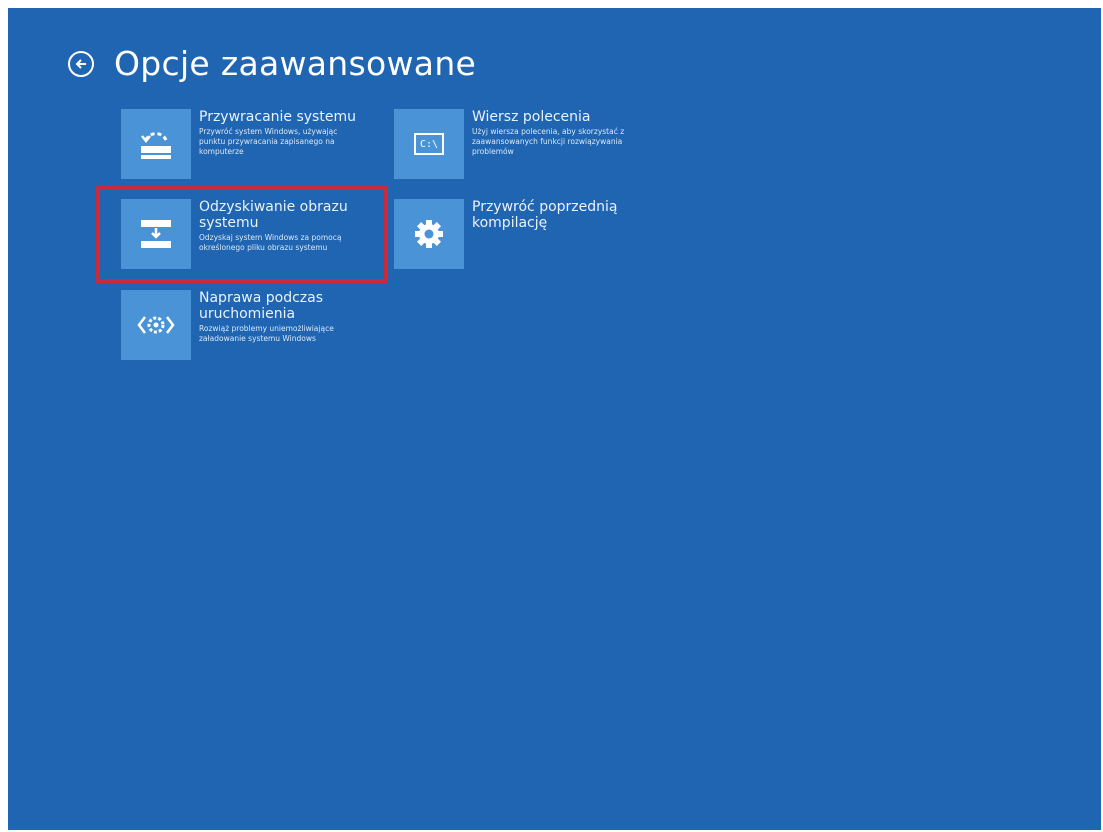 This screenshot has width=1103, height=832. I want to click on header: Opcje zaawansowane, so click(272, 64).